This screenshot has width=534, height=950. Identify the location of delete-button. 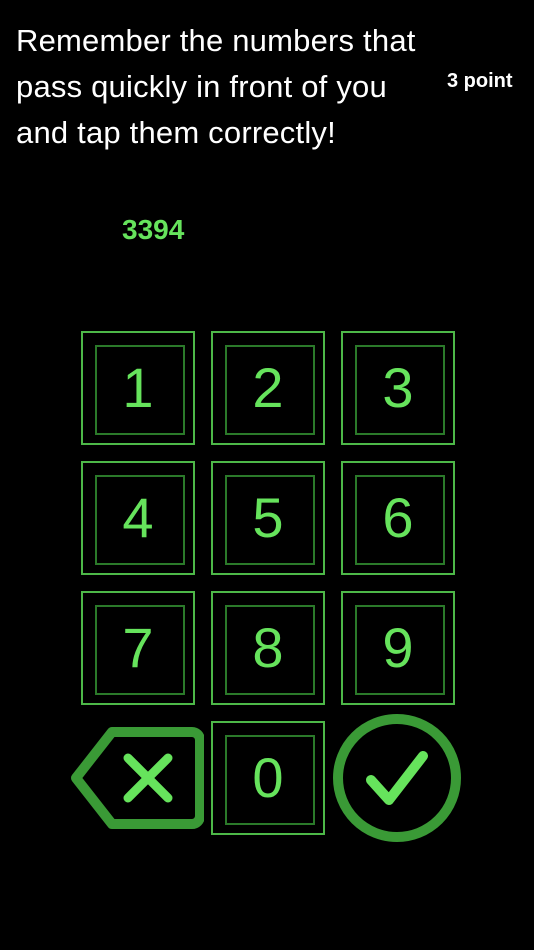
(137, 778).